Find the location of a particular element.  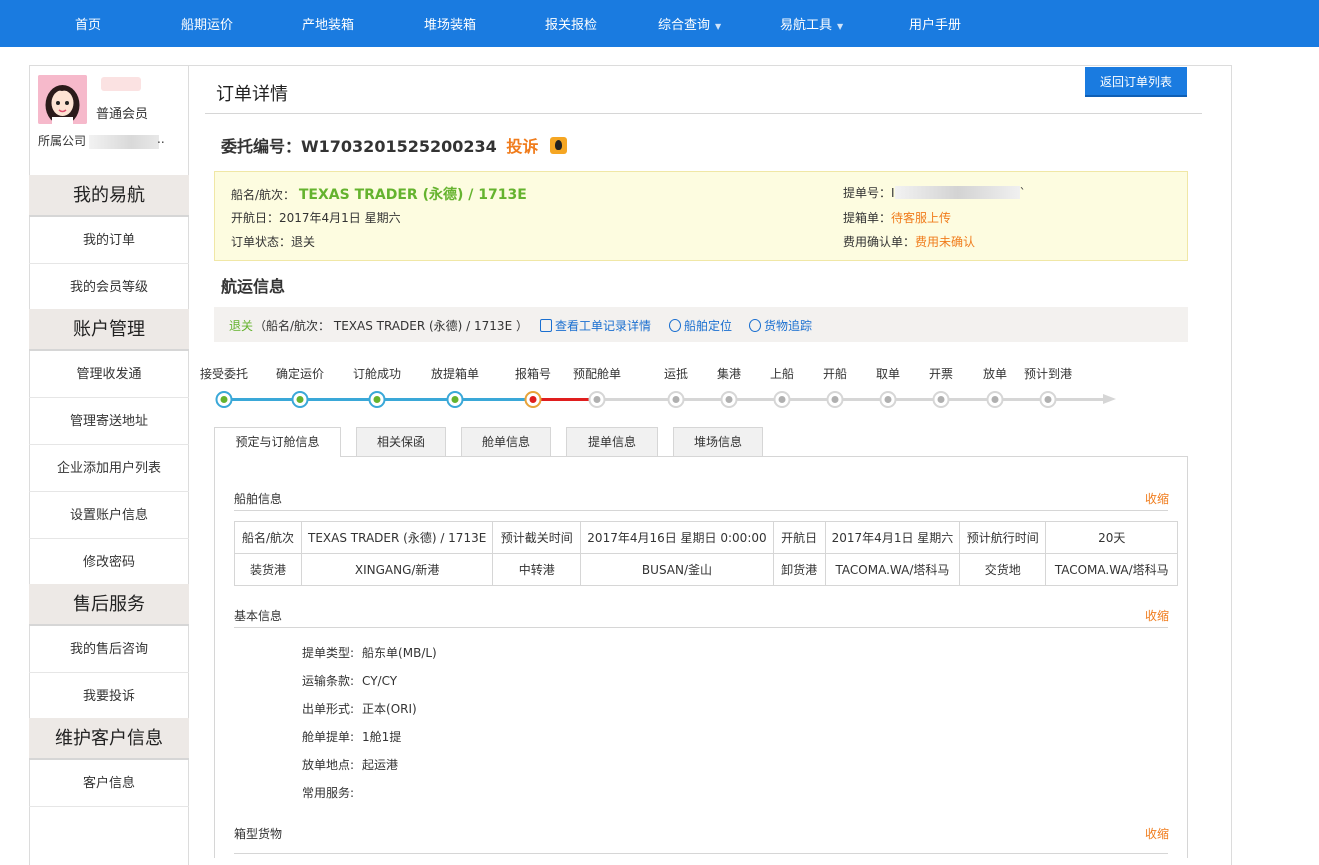

sidebar-item-addresses: 管理寄送地址 is located at coordinates (109, 421).